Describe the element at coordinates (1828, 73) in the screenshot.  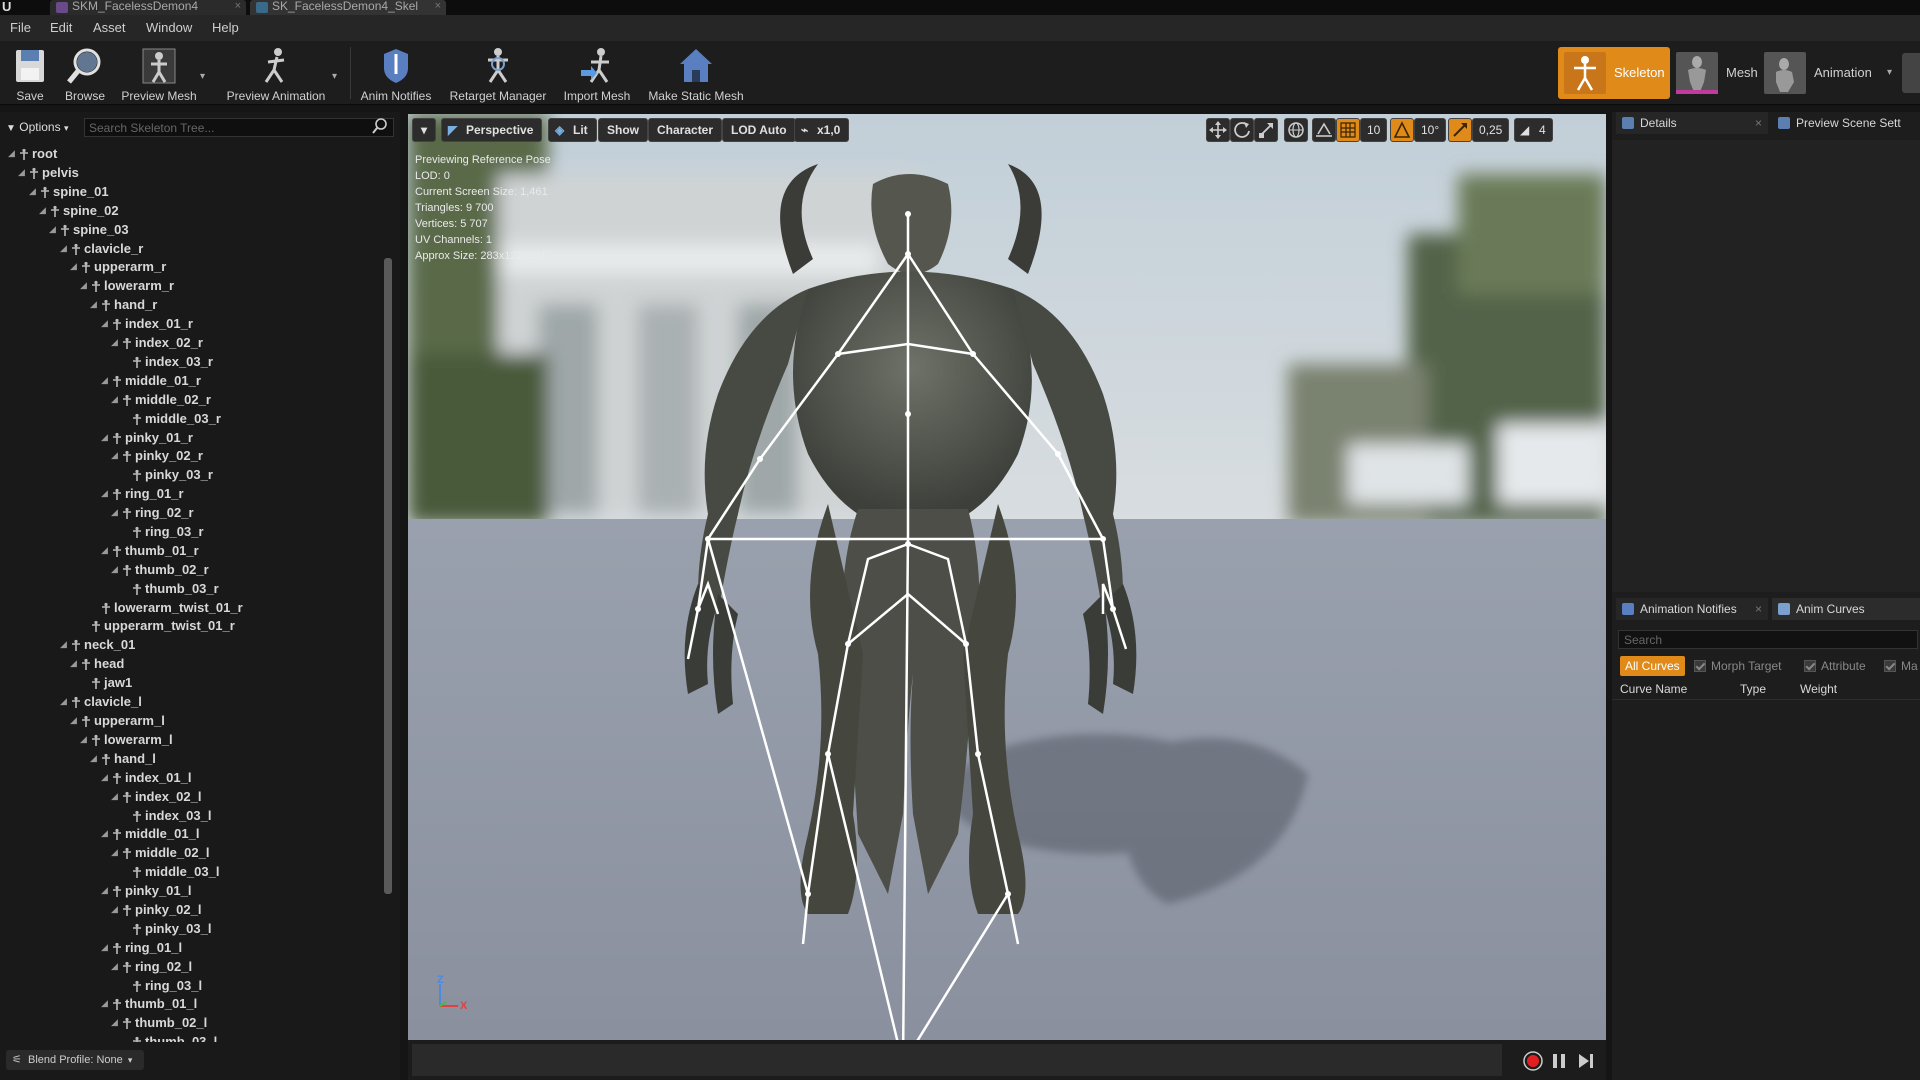
I see `mode-animation-button: Animation ▾` at that location.